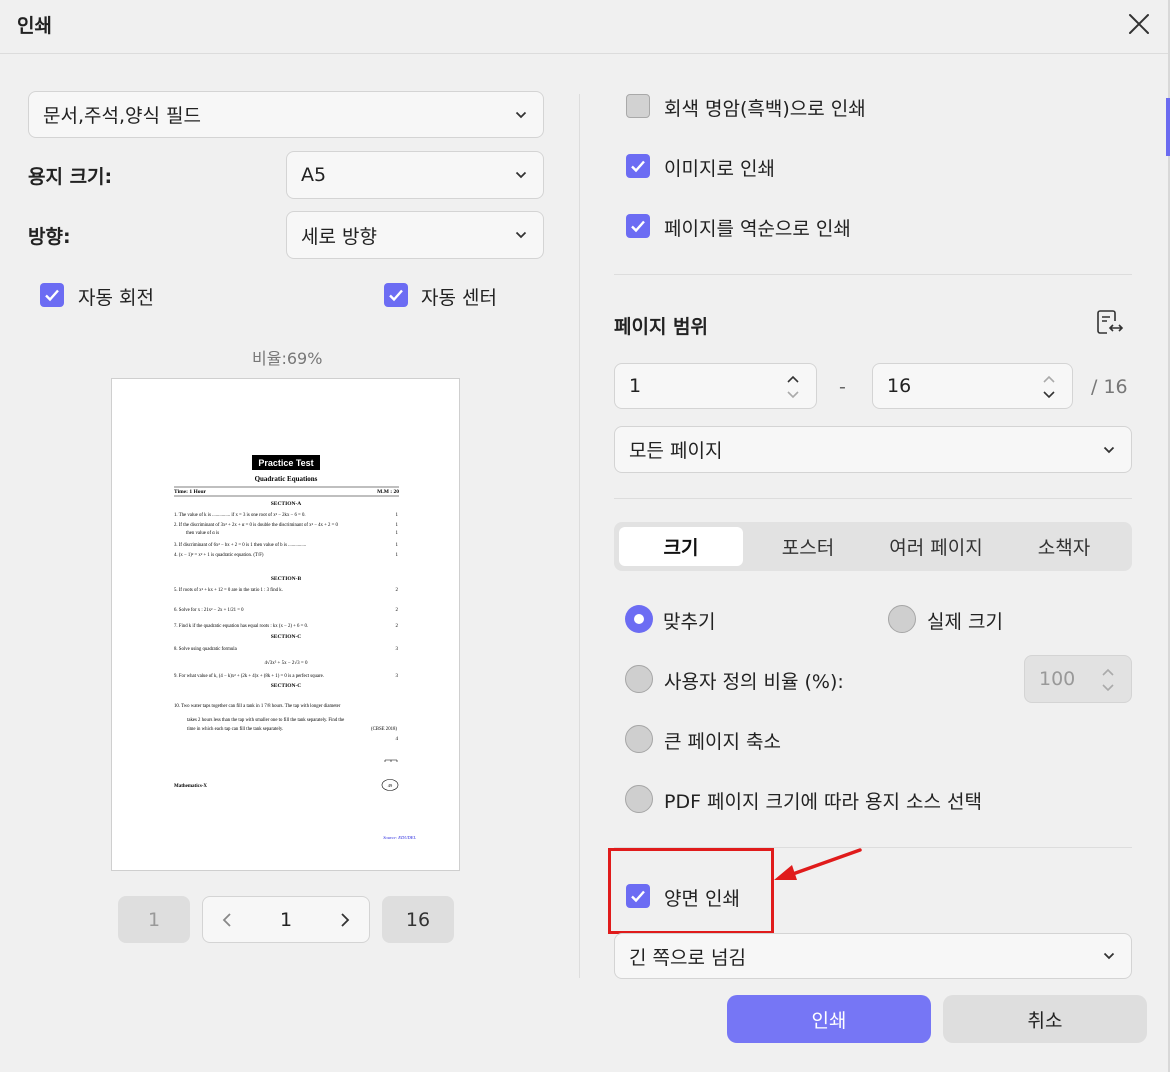 This screenshot has height=1072, width=1170. Describe the element at coordinates (190, 492) in the screenshot. I see `preview-time: Time: 1 Hour` at that location.